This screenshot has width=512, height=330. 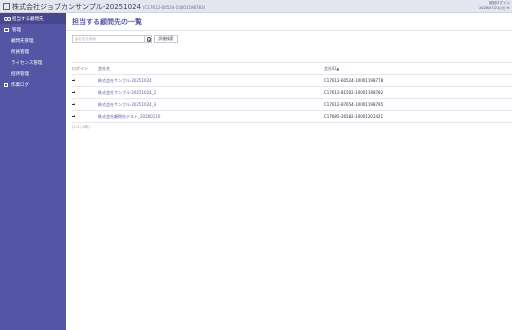 I want to click on doc-icon, so click(x=6, y=84).